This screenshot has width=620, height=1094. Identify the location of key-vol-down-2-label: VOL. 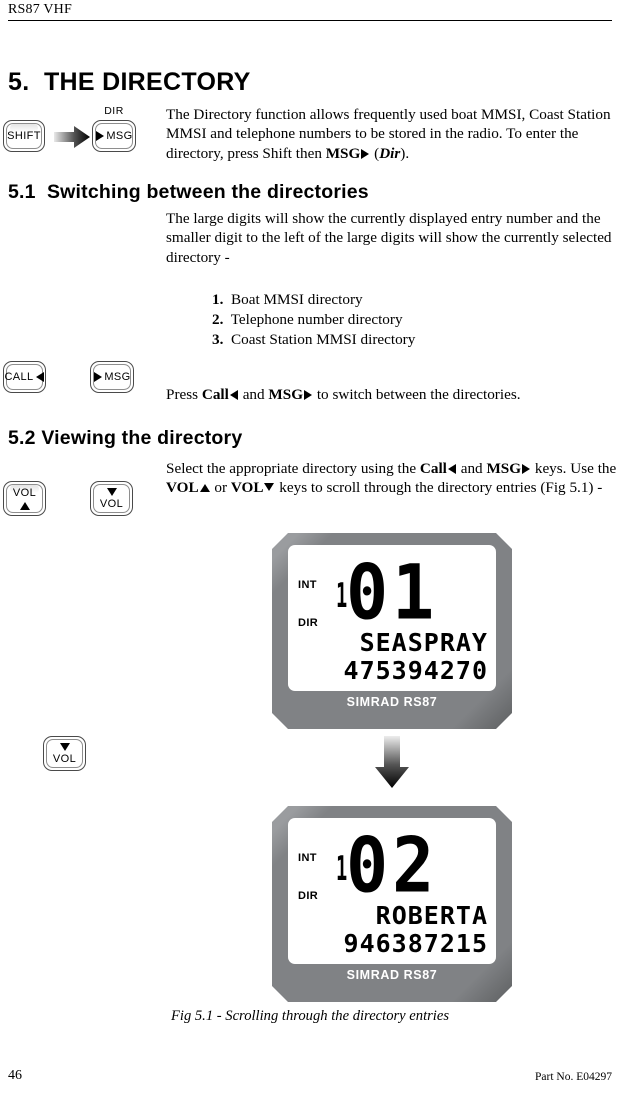
(64, 758).